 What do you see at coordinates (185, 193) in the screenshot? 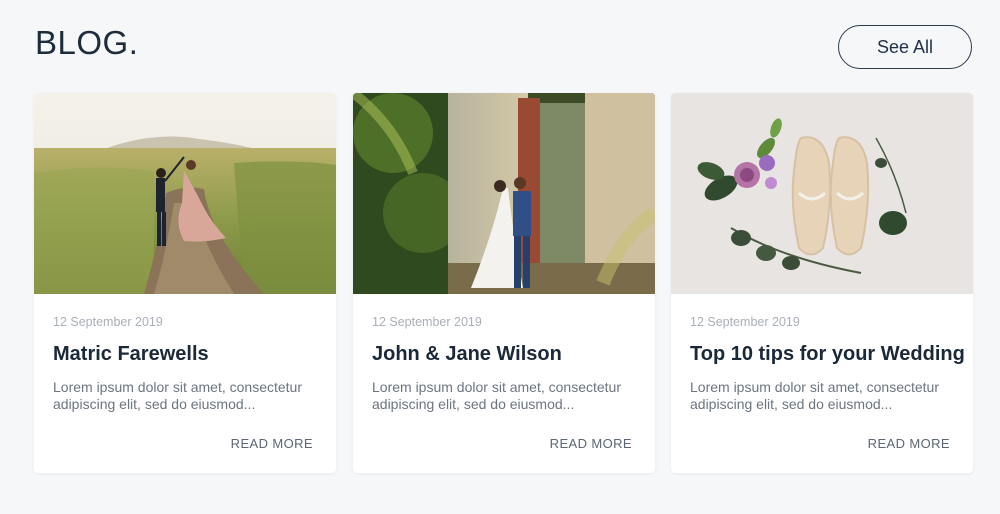
I see `couple-dancing-wheat-field-photo` at bounding box center [185, 193].